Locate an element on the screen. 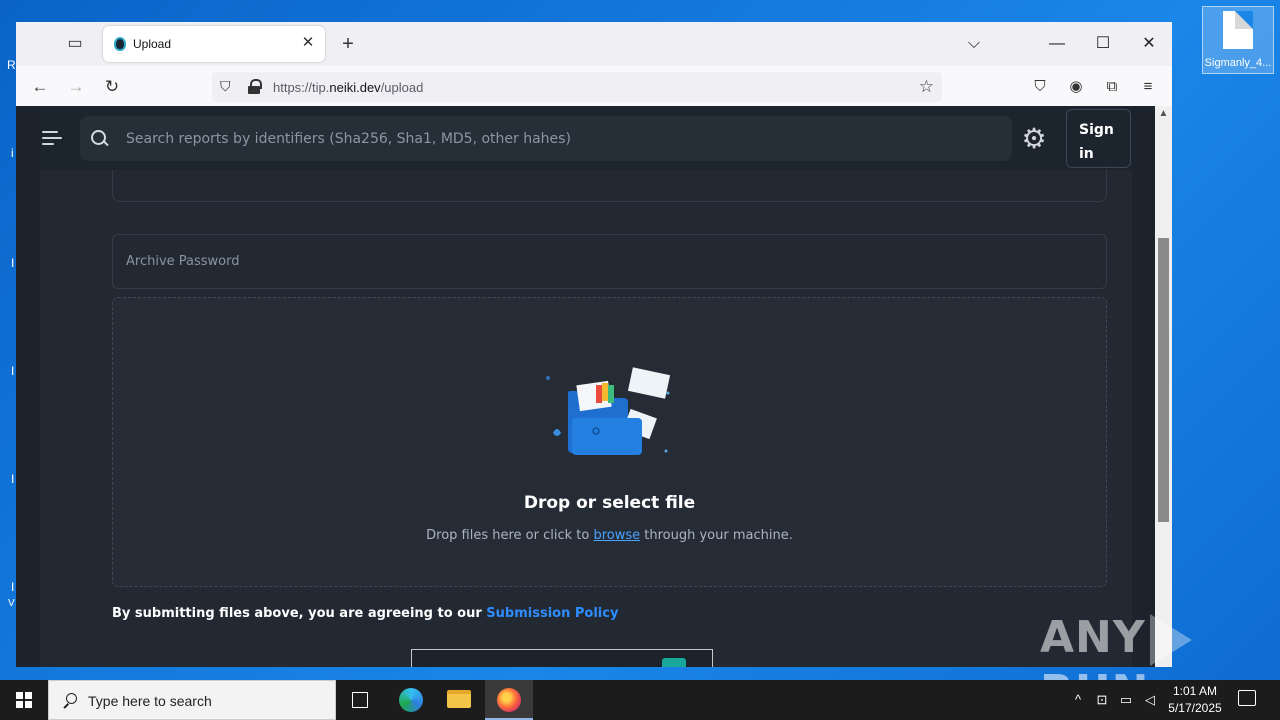 This screenshot has height=720, width=1280. sign-in-button: Sign in is located at coordinates (1098, 138).